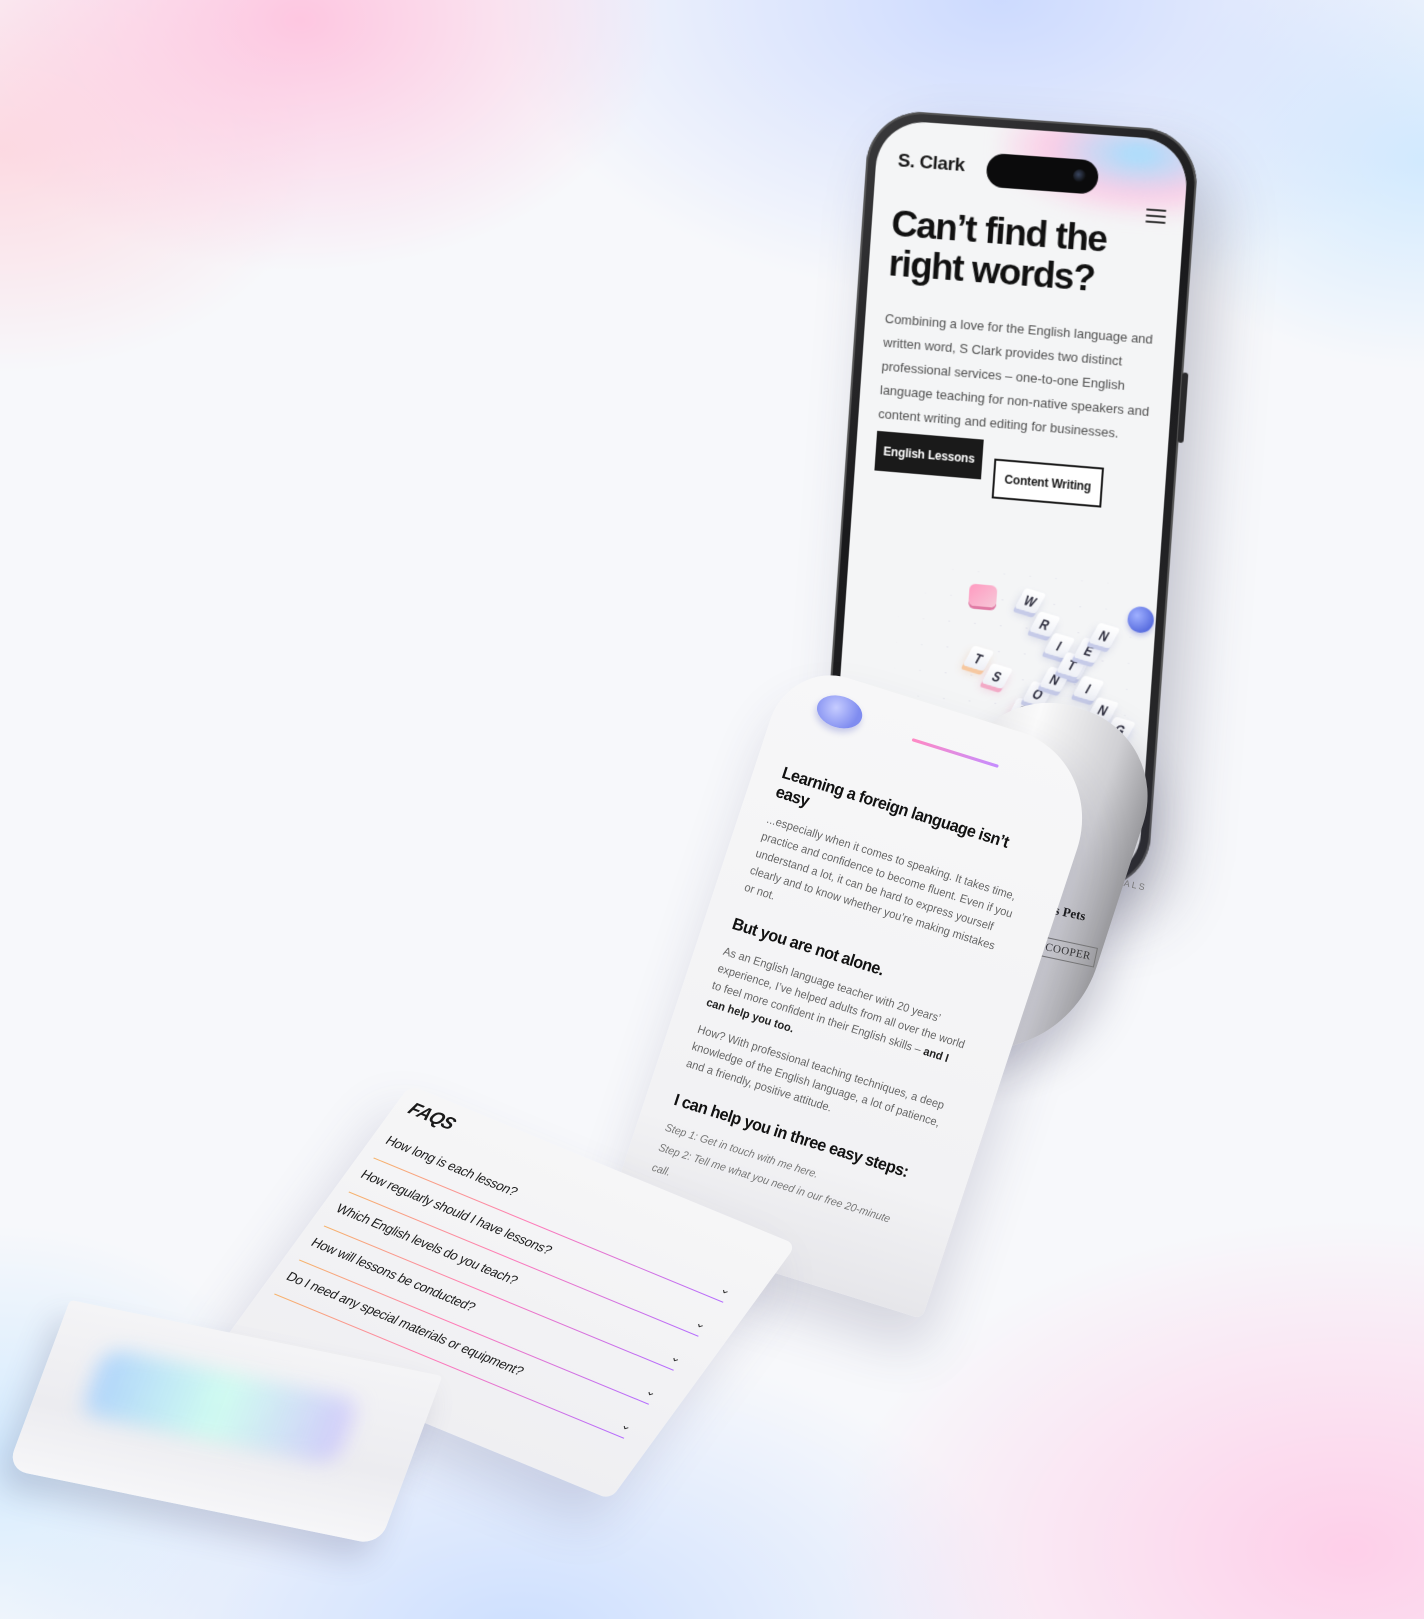  What do you see at coordinates (432, 1116) in the screenshot?
I see `faq-title: FAQS` at bounding box center [432, 1116].